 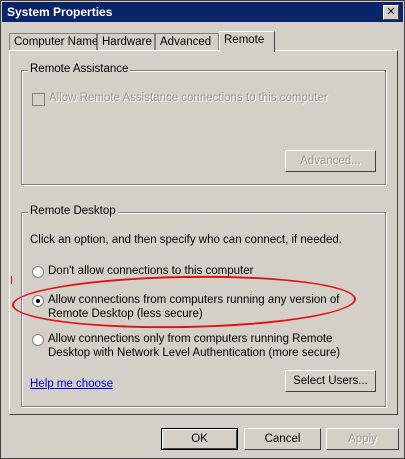 What do you see at coordinates (391, 12) in the screenshot?
I see `close-icon: ✕` at bounding box center [391, 12].